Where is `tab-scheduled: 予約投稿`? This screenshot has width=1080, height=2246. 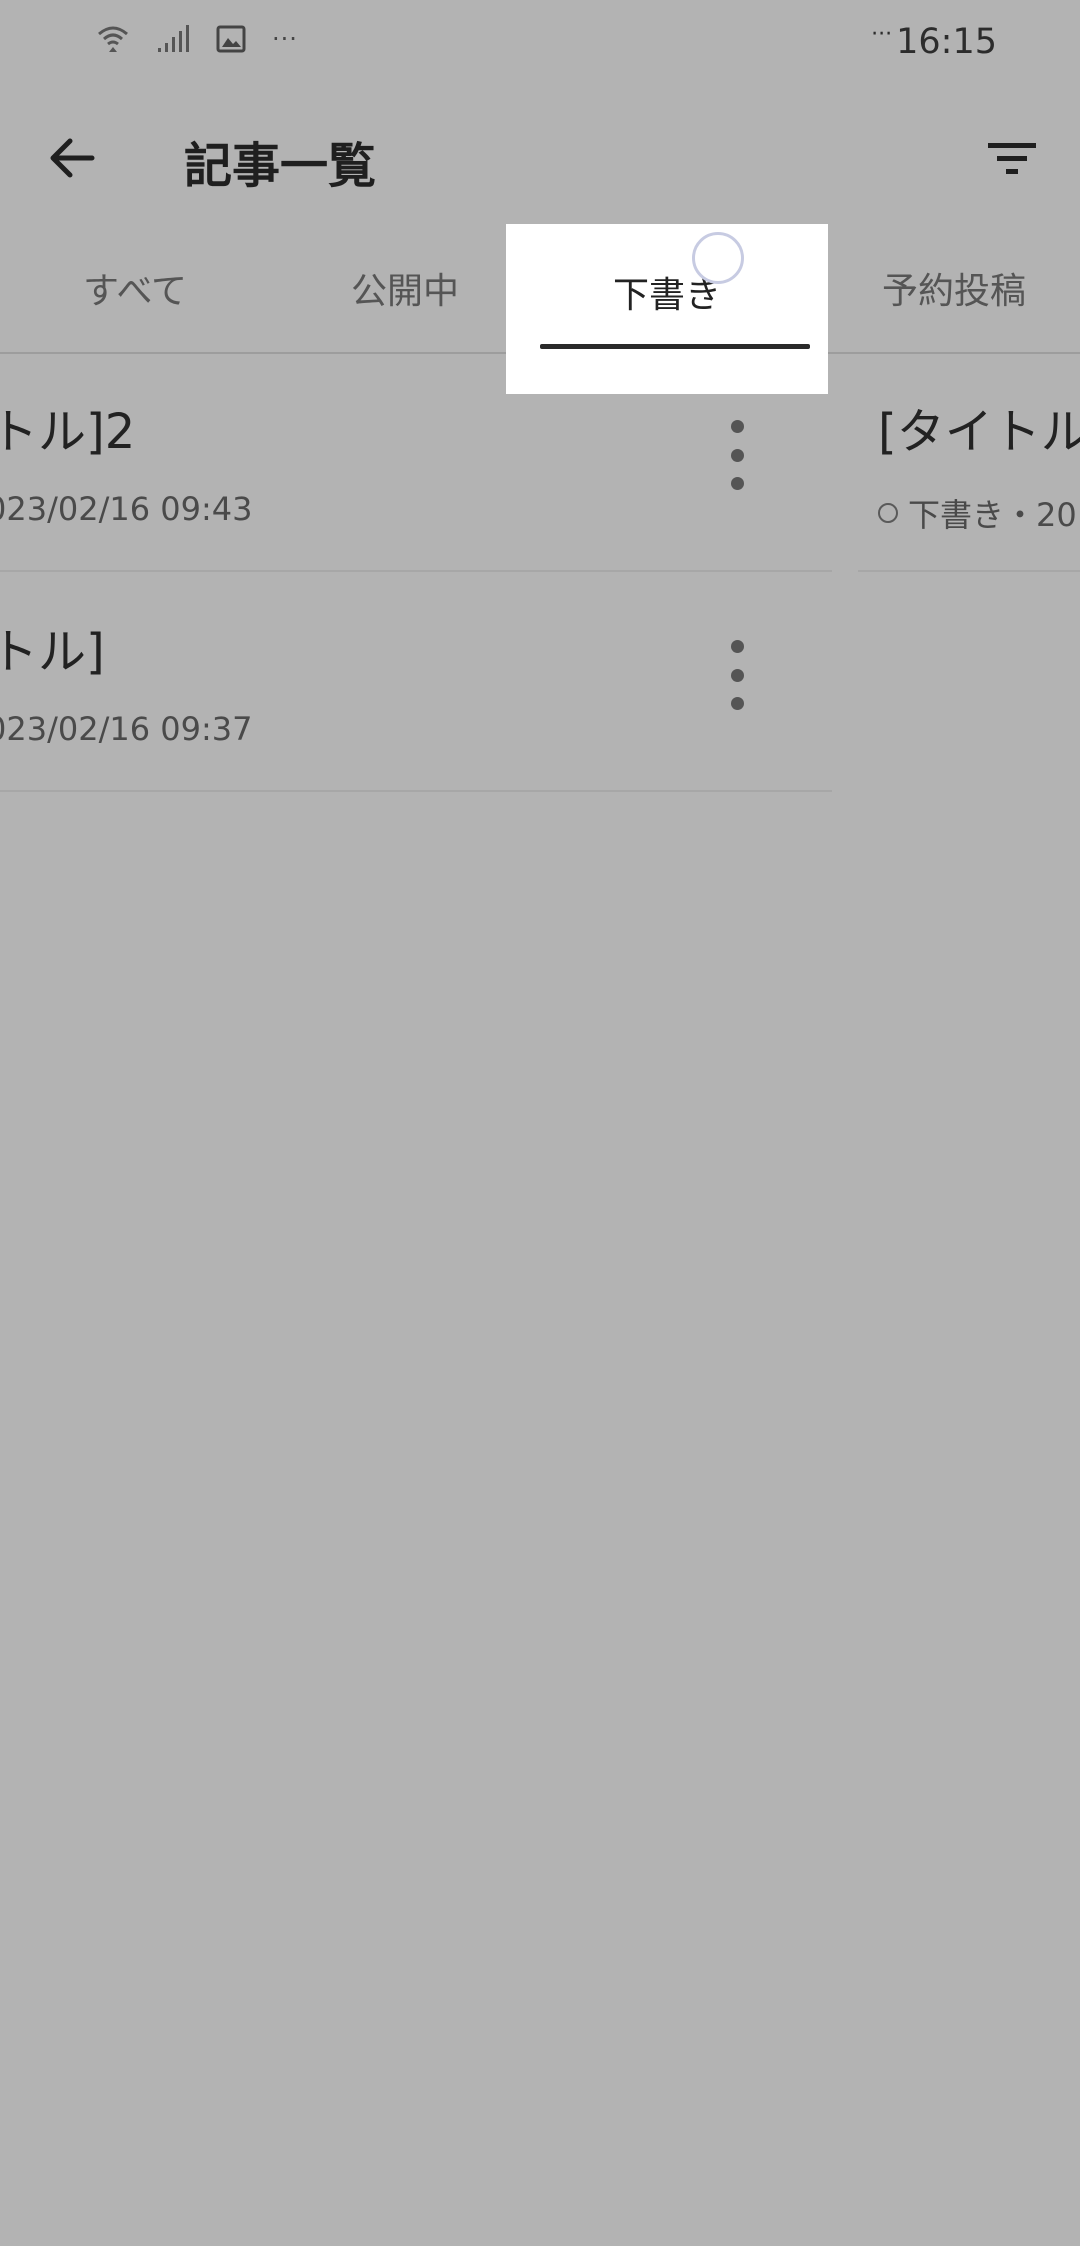 tab-scheduled: 予約投稿 is located at coordinates (954, 288).